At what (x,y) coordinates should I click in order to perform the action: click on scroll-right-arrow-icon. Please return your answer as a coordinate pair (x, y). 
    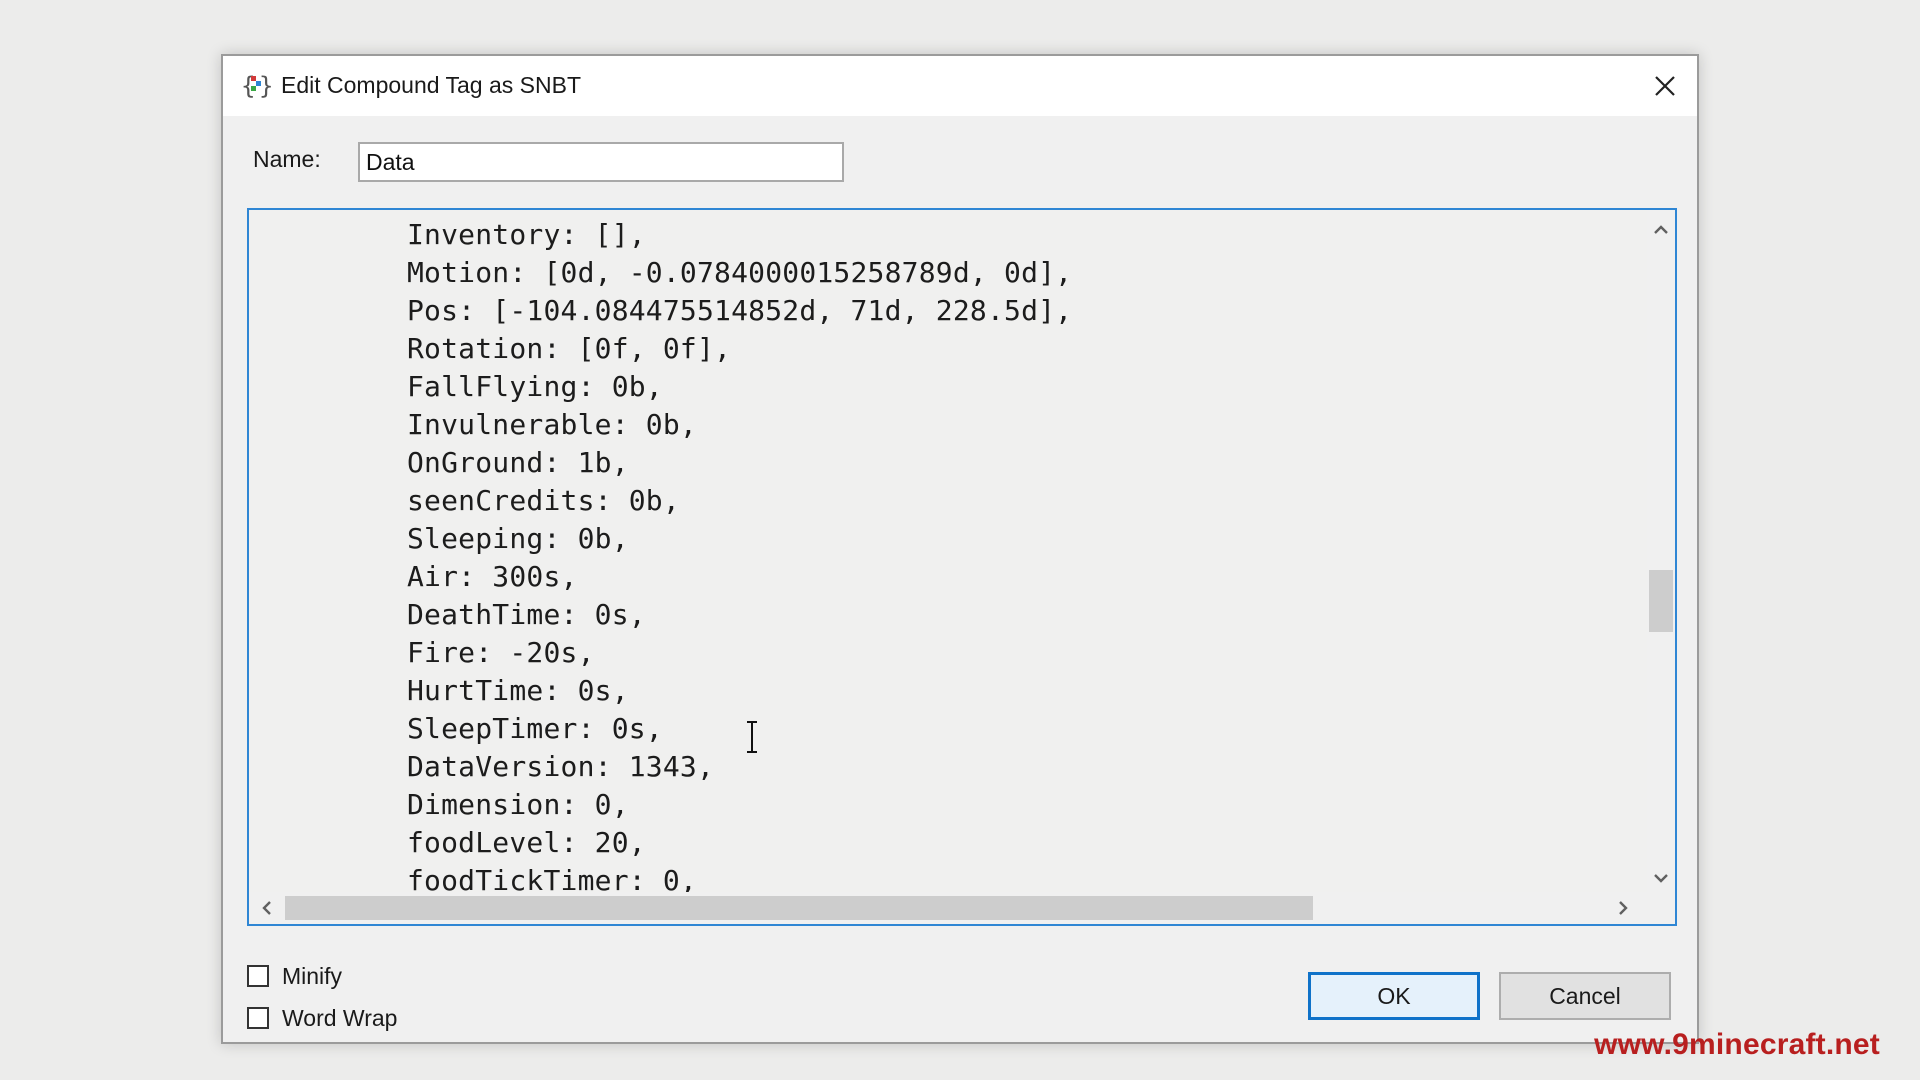
    Looking at the image, I should click on (1623, 908).